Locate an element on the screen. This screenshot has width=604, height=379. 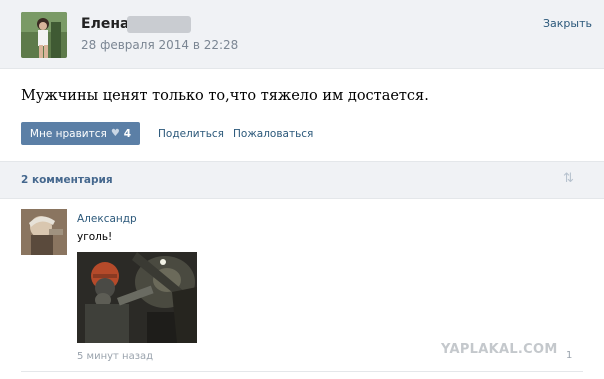
comments-header: 2 комментария ⇅ is located at coordinates (302, 180).